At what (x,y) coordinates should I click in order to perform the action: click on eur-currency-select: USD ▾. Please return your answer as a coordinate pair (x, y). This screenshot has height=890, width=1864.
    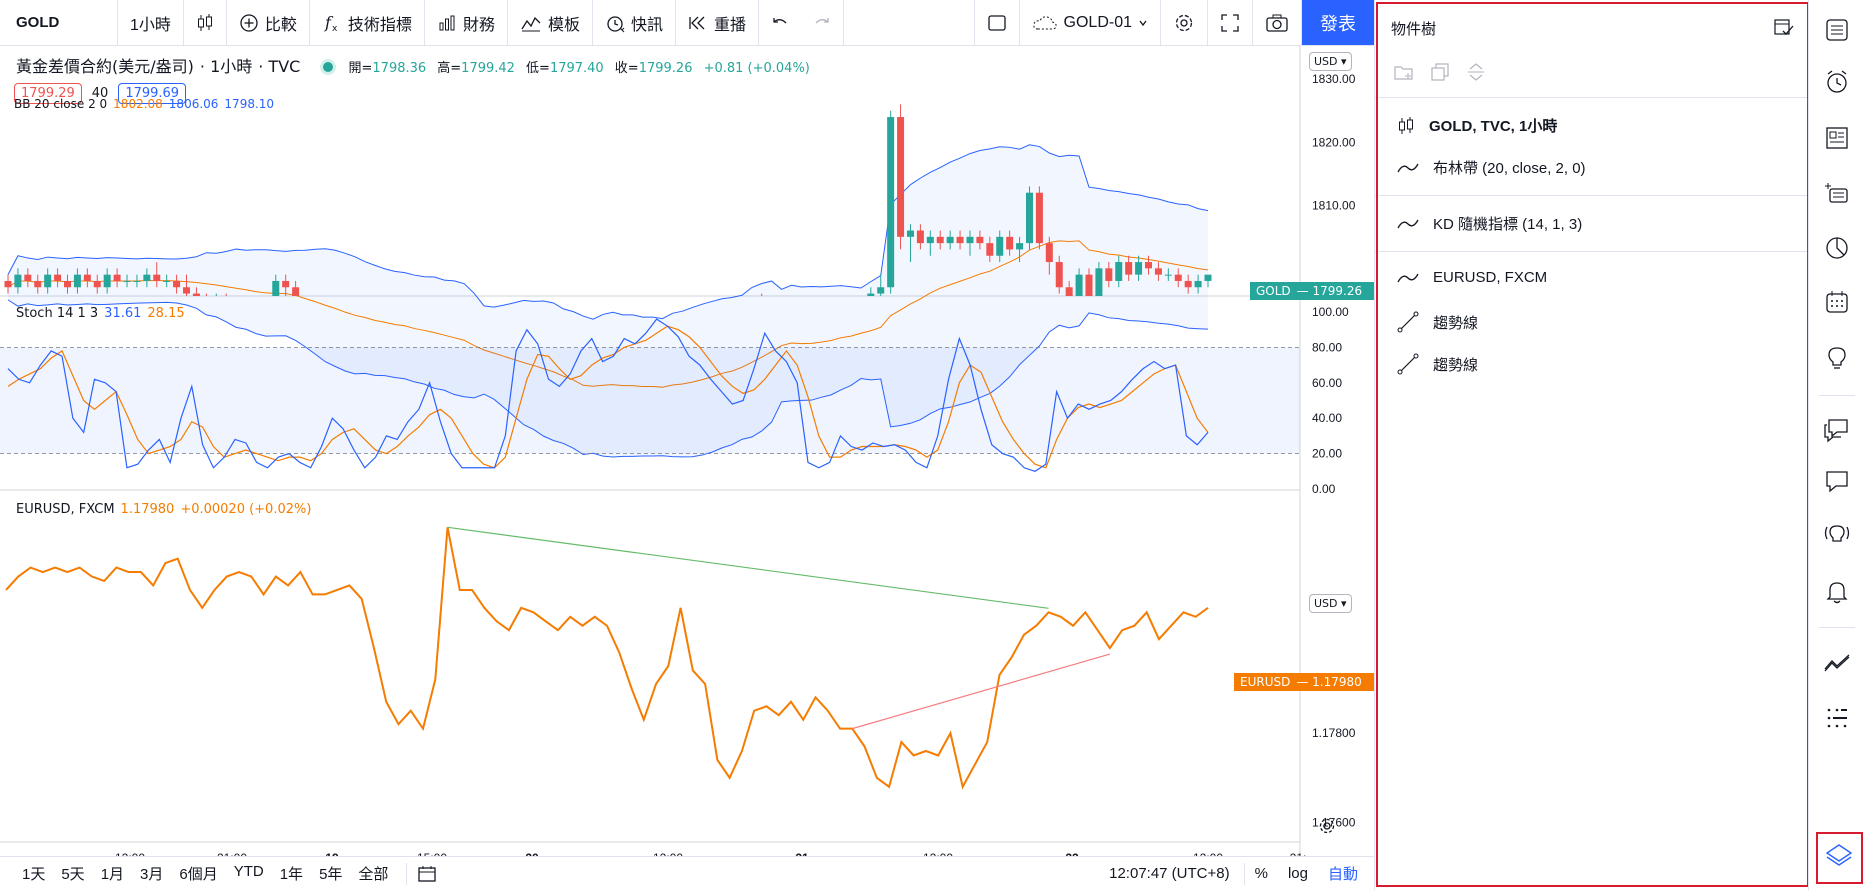
    Looking at the image, I should click on (1330, 603).